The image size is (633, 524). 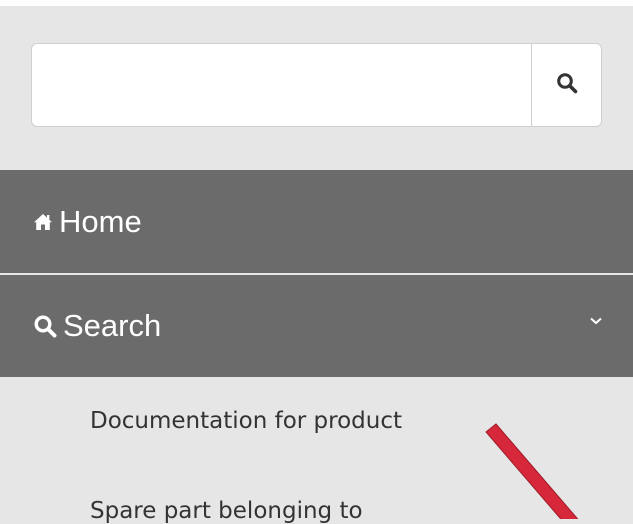 What do you see at coordinates (100, 221) in the screenshot?
I see `nav-home-label: Home` at bounding box center [100, 221].